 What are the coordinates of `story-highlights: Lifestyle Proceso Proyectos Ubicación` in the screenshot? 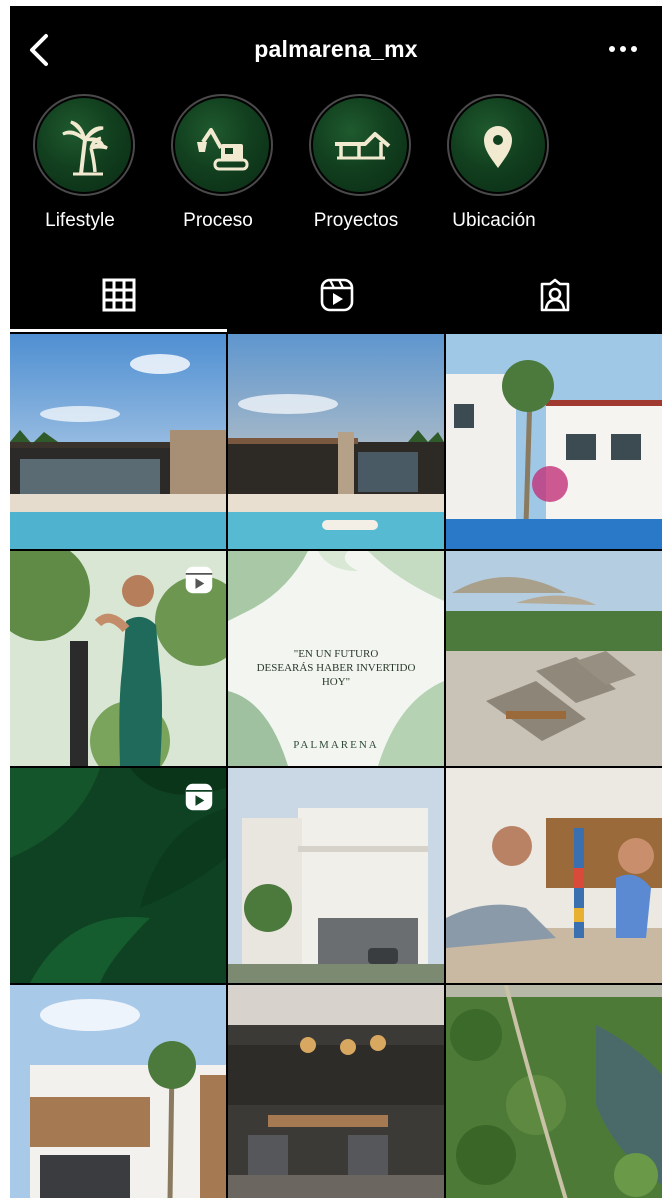 It's located at (336, 169).